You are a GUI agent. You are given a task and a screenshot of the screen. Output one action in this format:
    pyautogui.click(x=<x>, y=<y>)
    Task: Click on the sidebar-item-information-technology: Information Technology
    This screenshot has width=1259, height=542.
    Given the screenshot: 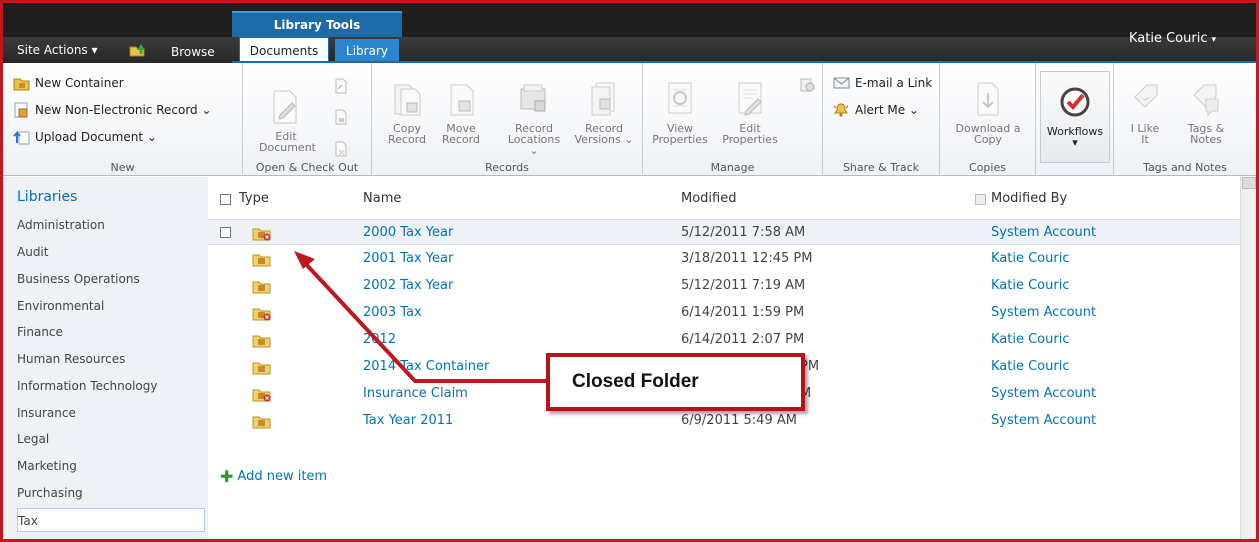 What is the action you would take?
    pyautogui.click(x=110, y=386)
    